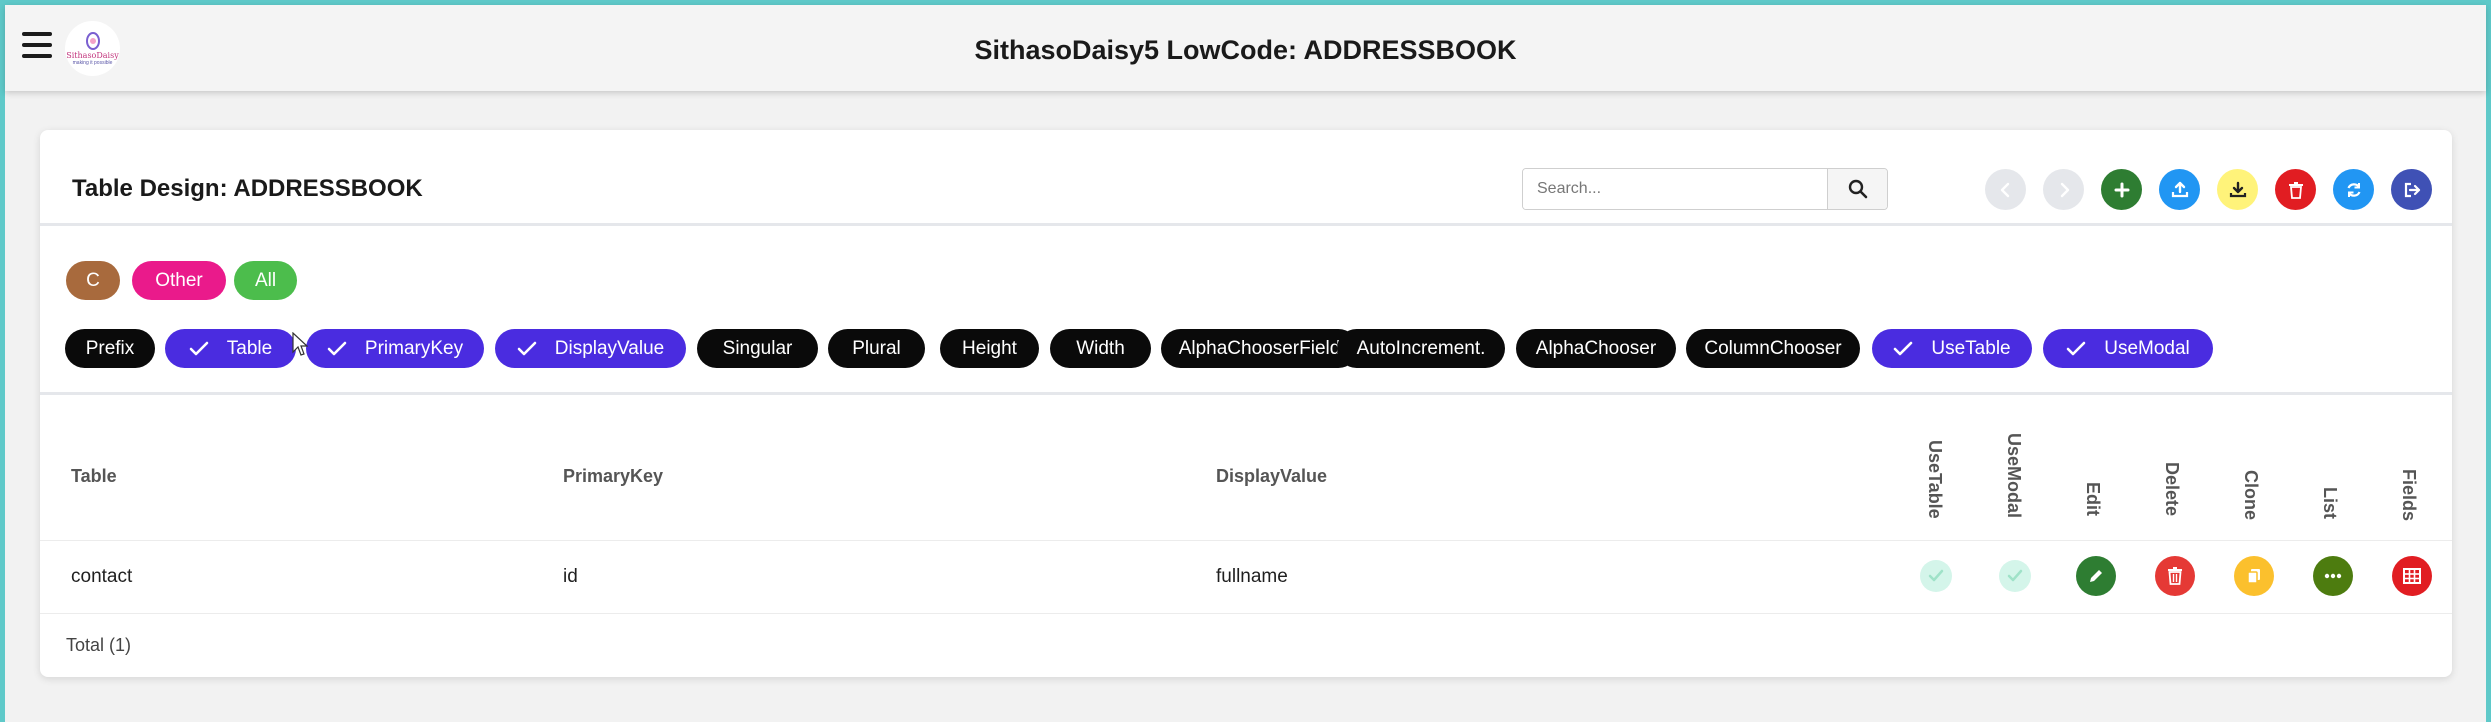 This screenshot has height=722, width=2491. I want to click on search-box, so click(1705, 189).